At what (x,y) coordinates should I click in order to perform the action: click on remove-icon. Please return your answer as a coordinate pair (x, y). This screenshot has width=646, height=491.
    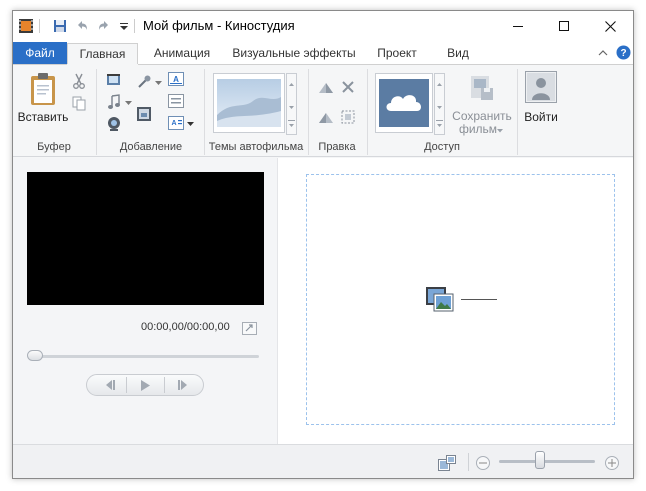
    Looking at the image, I should click on (348, 87).